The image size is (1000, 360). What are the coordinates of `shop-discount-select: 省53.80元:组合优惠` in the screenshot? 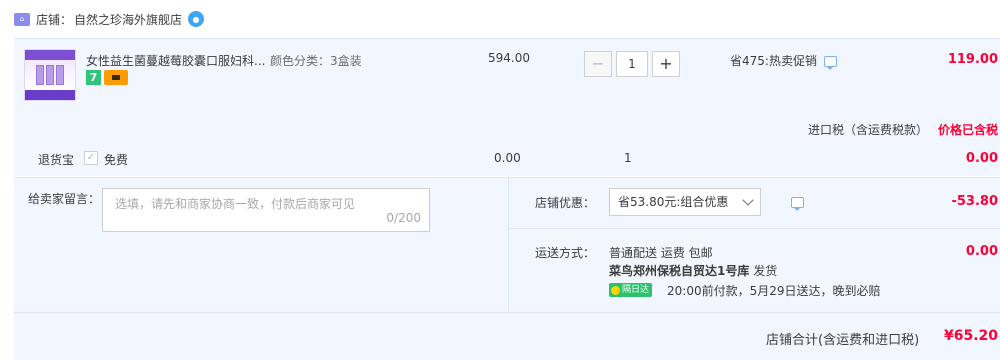 It's located at (685, 202).